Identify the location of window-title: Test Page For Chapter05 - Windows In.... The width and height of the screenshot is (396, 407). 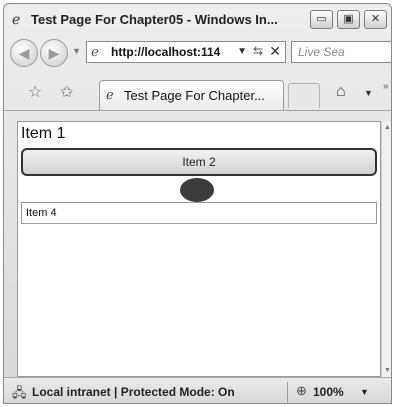
(154, 19).